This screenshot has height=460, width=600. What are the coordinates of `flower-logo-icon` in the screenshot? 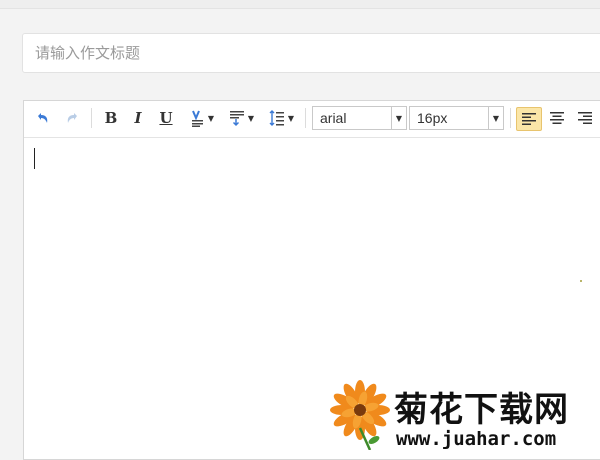 It's located at (360, 415).